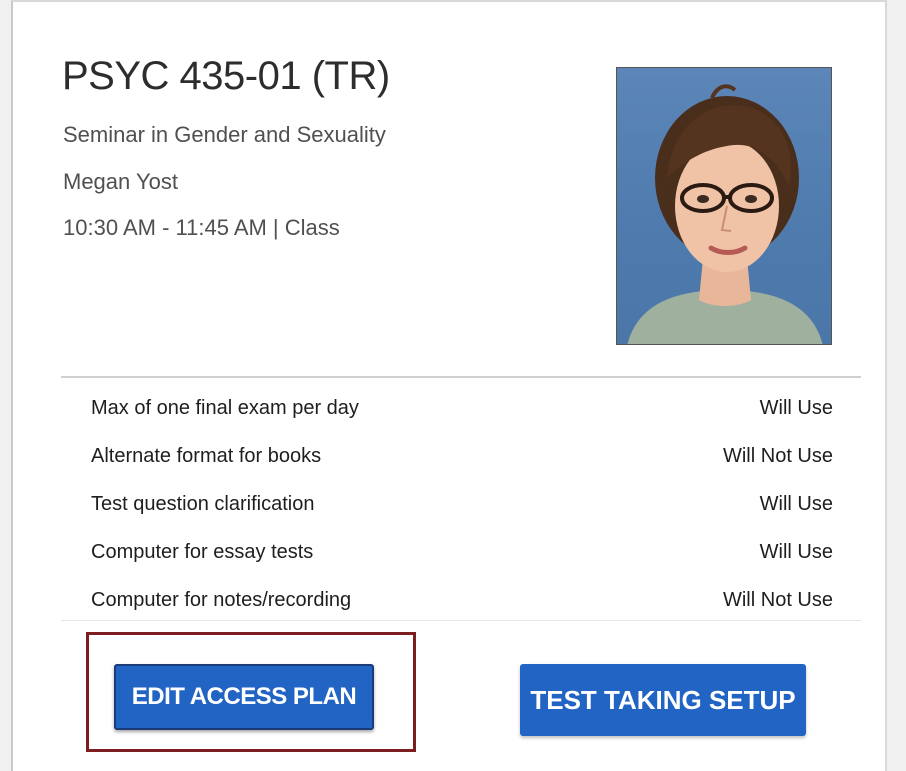 This screenshot has height=771, width=906. I want to click on buttons-divider, so click(461, 620).